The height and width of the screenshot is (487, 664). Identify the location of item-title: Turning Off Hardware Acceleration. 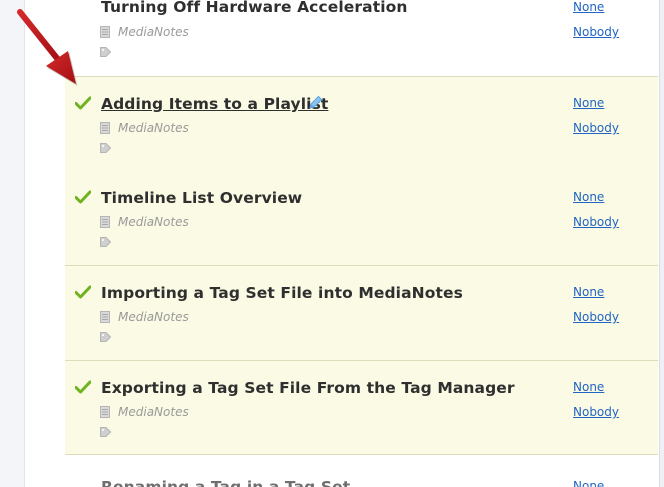
(254, 8).